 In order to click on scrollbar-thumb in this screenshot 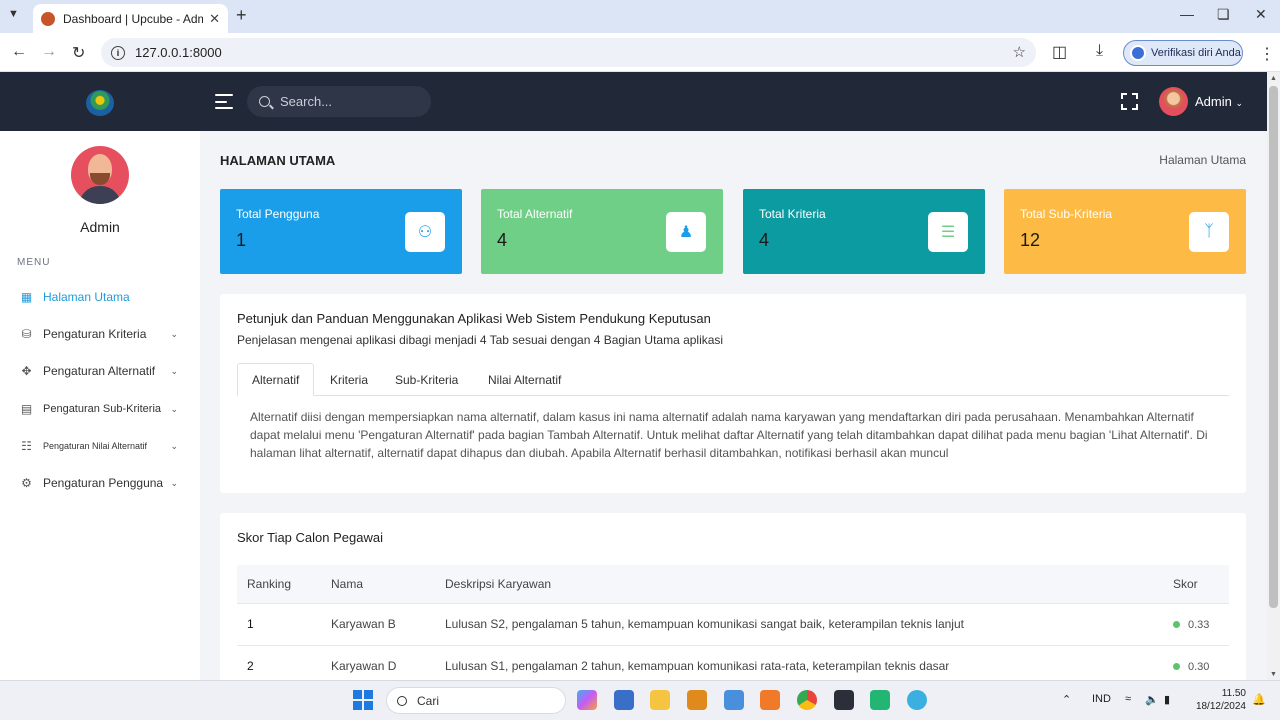, I will do `click(1273, 347)`.